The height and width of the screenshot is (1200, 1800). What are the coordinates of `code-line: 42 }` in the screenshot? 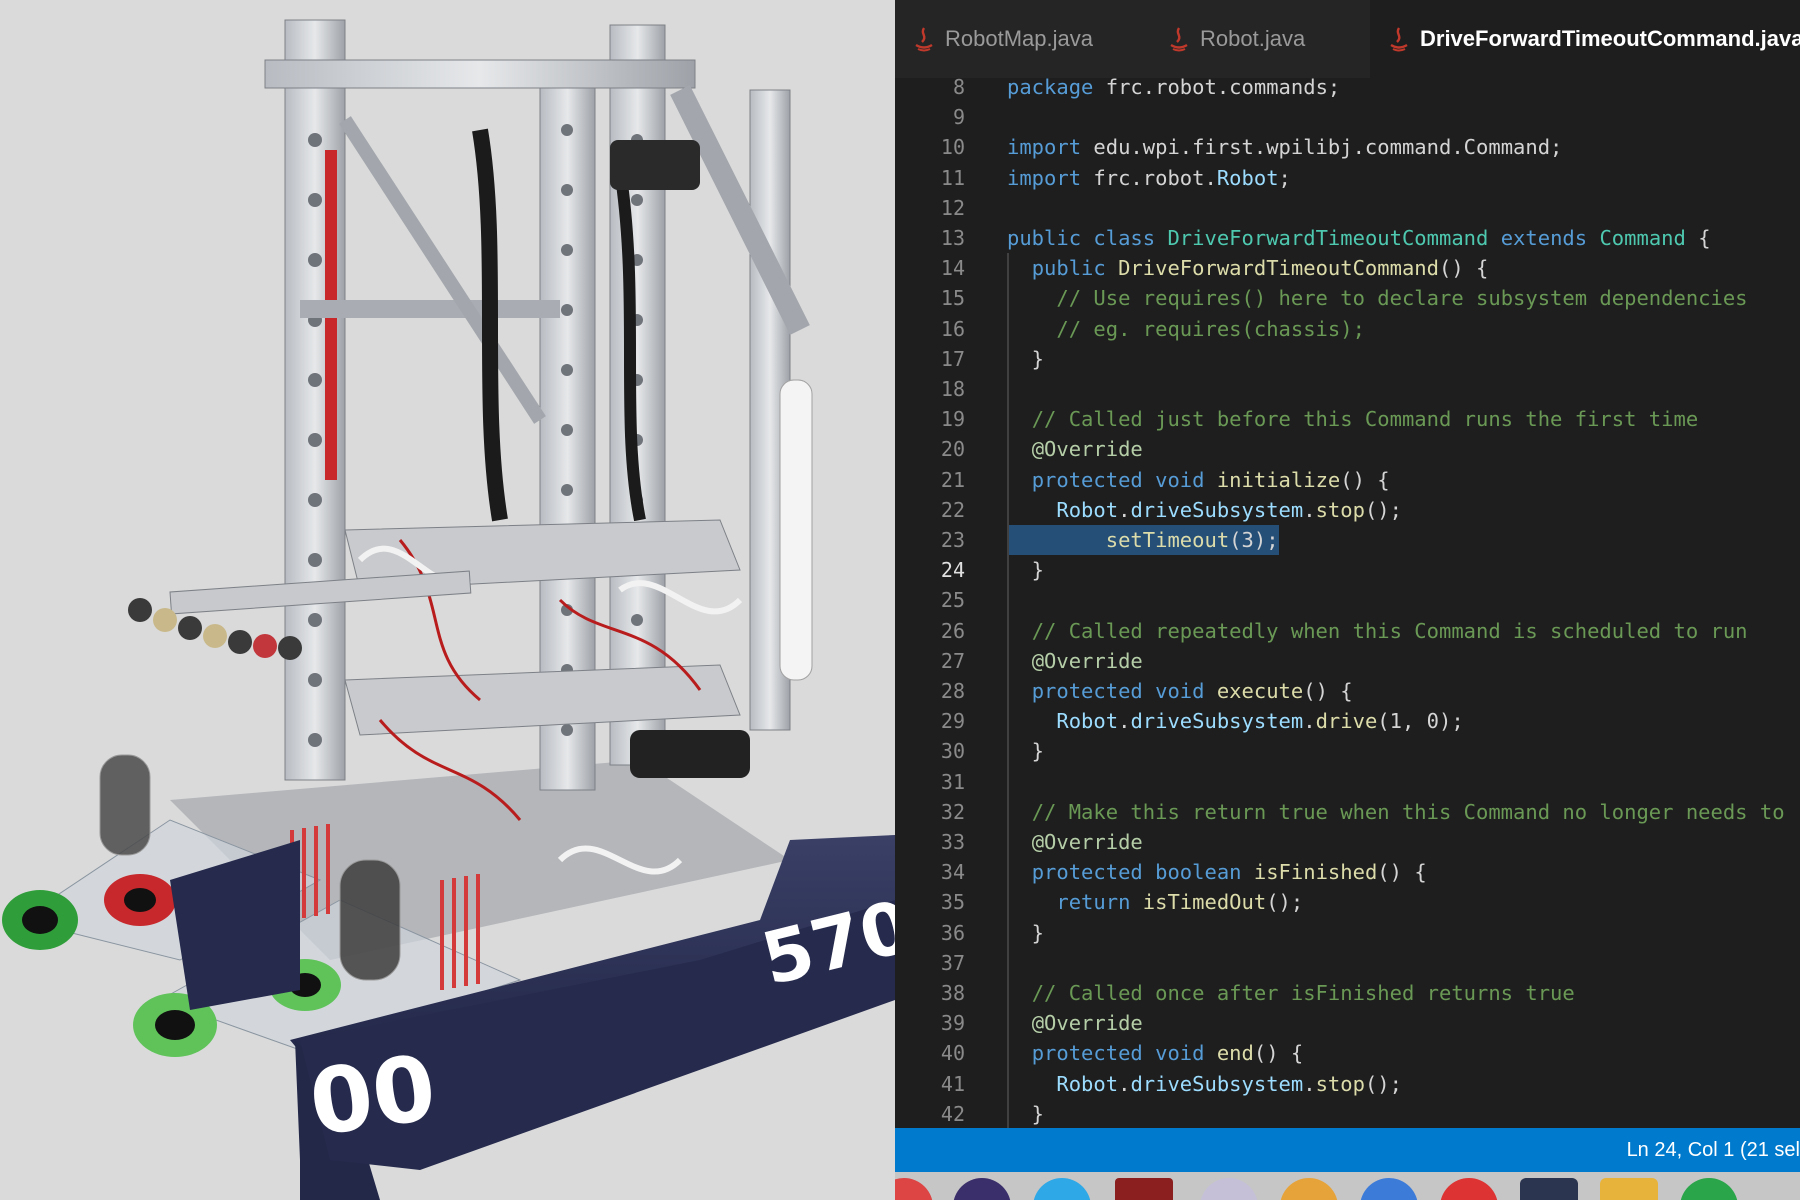 It's located at (1347, 1114).